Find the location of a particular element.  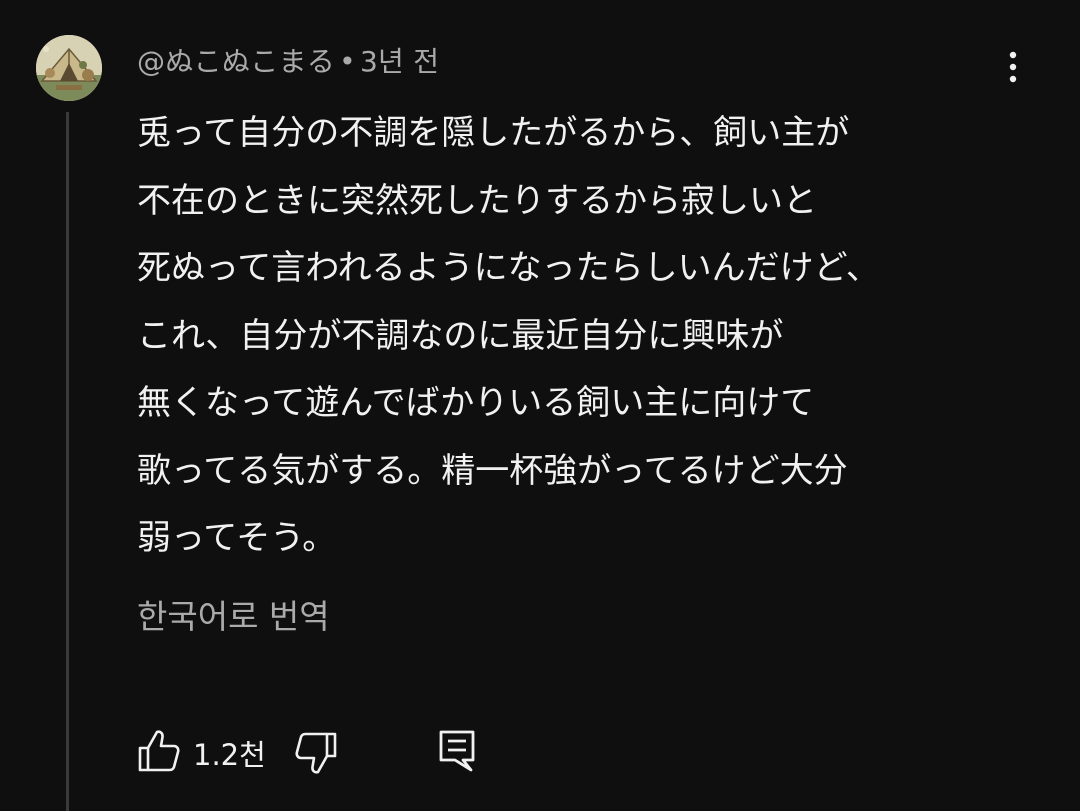

more-vertical-icon is located at coordinates (1013, 67).